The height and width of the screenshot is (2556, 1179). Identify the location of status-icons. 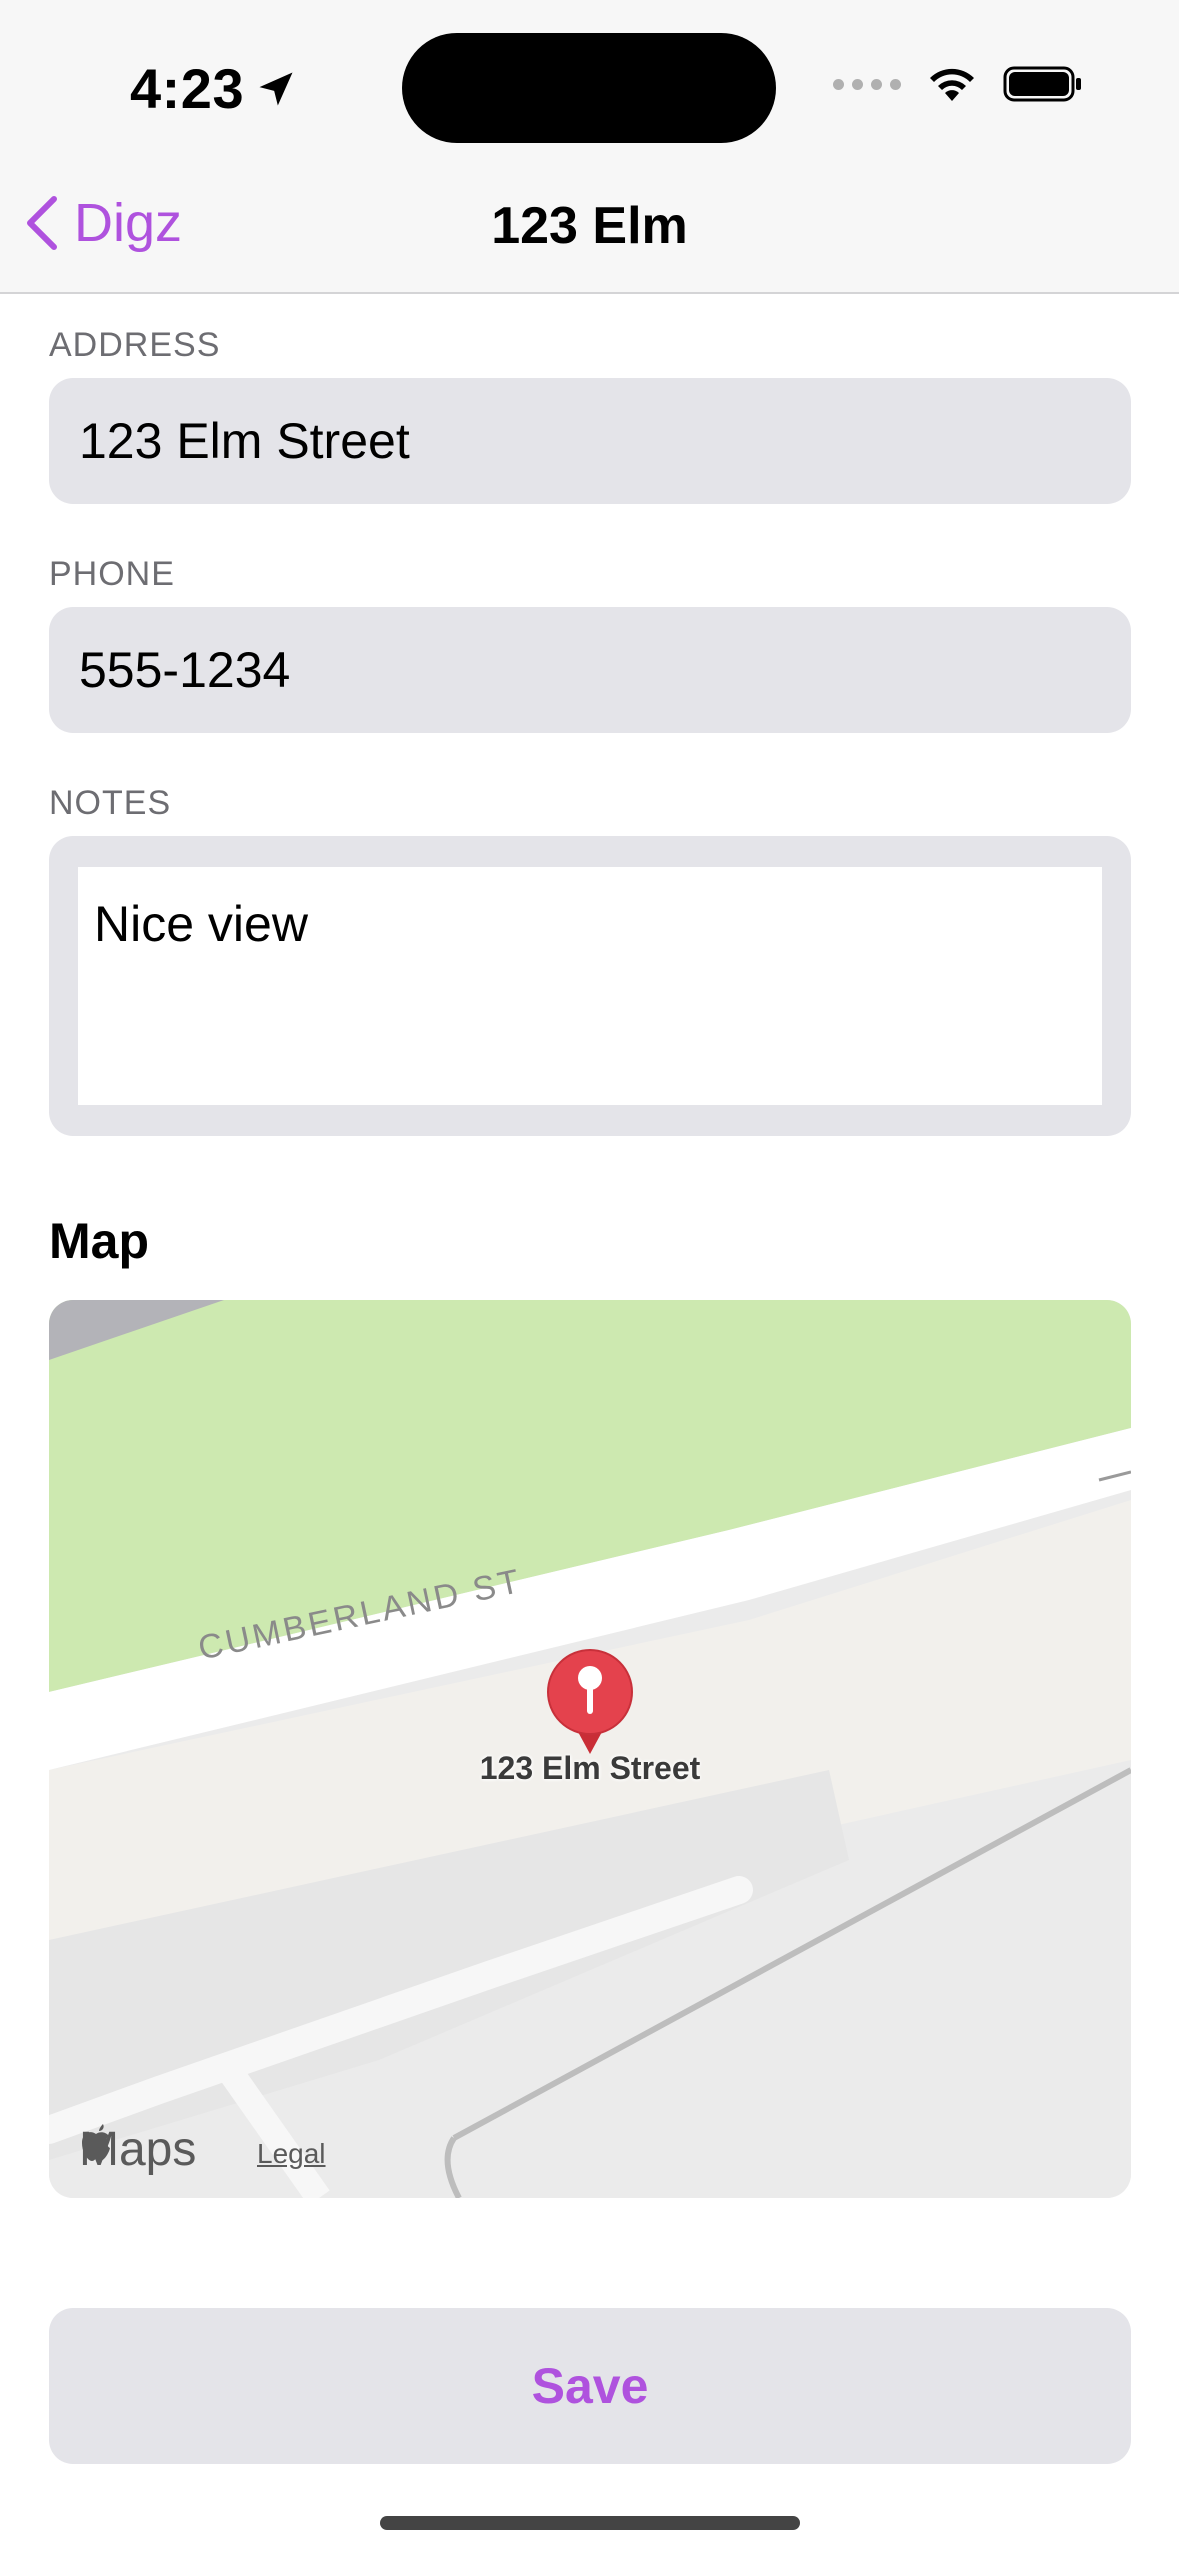
(958, 84).